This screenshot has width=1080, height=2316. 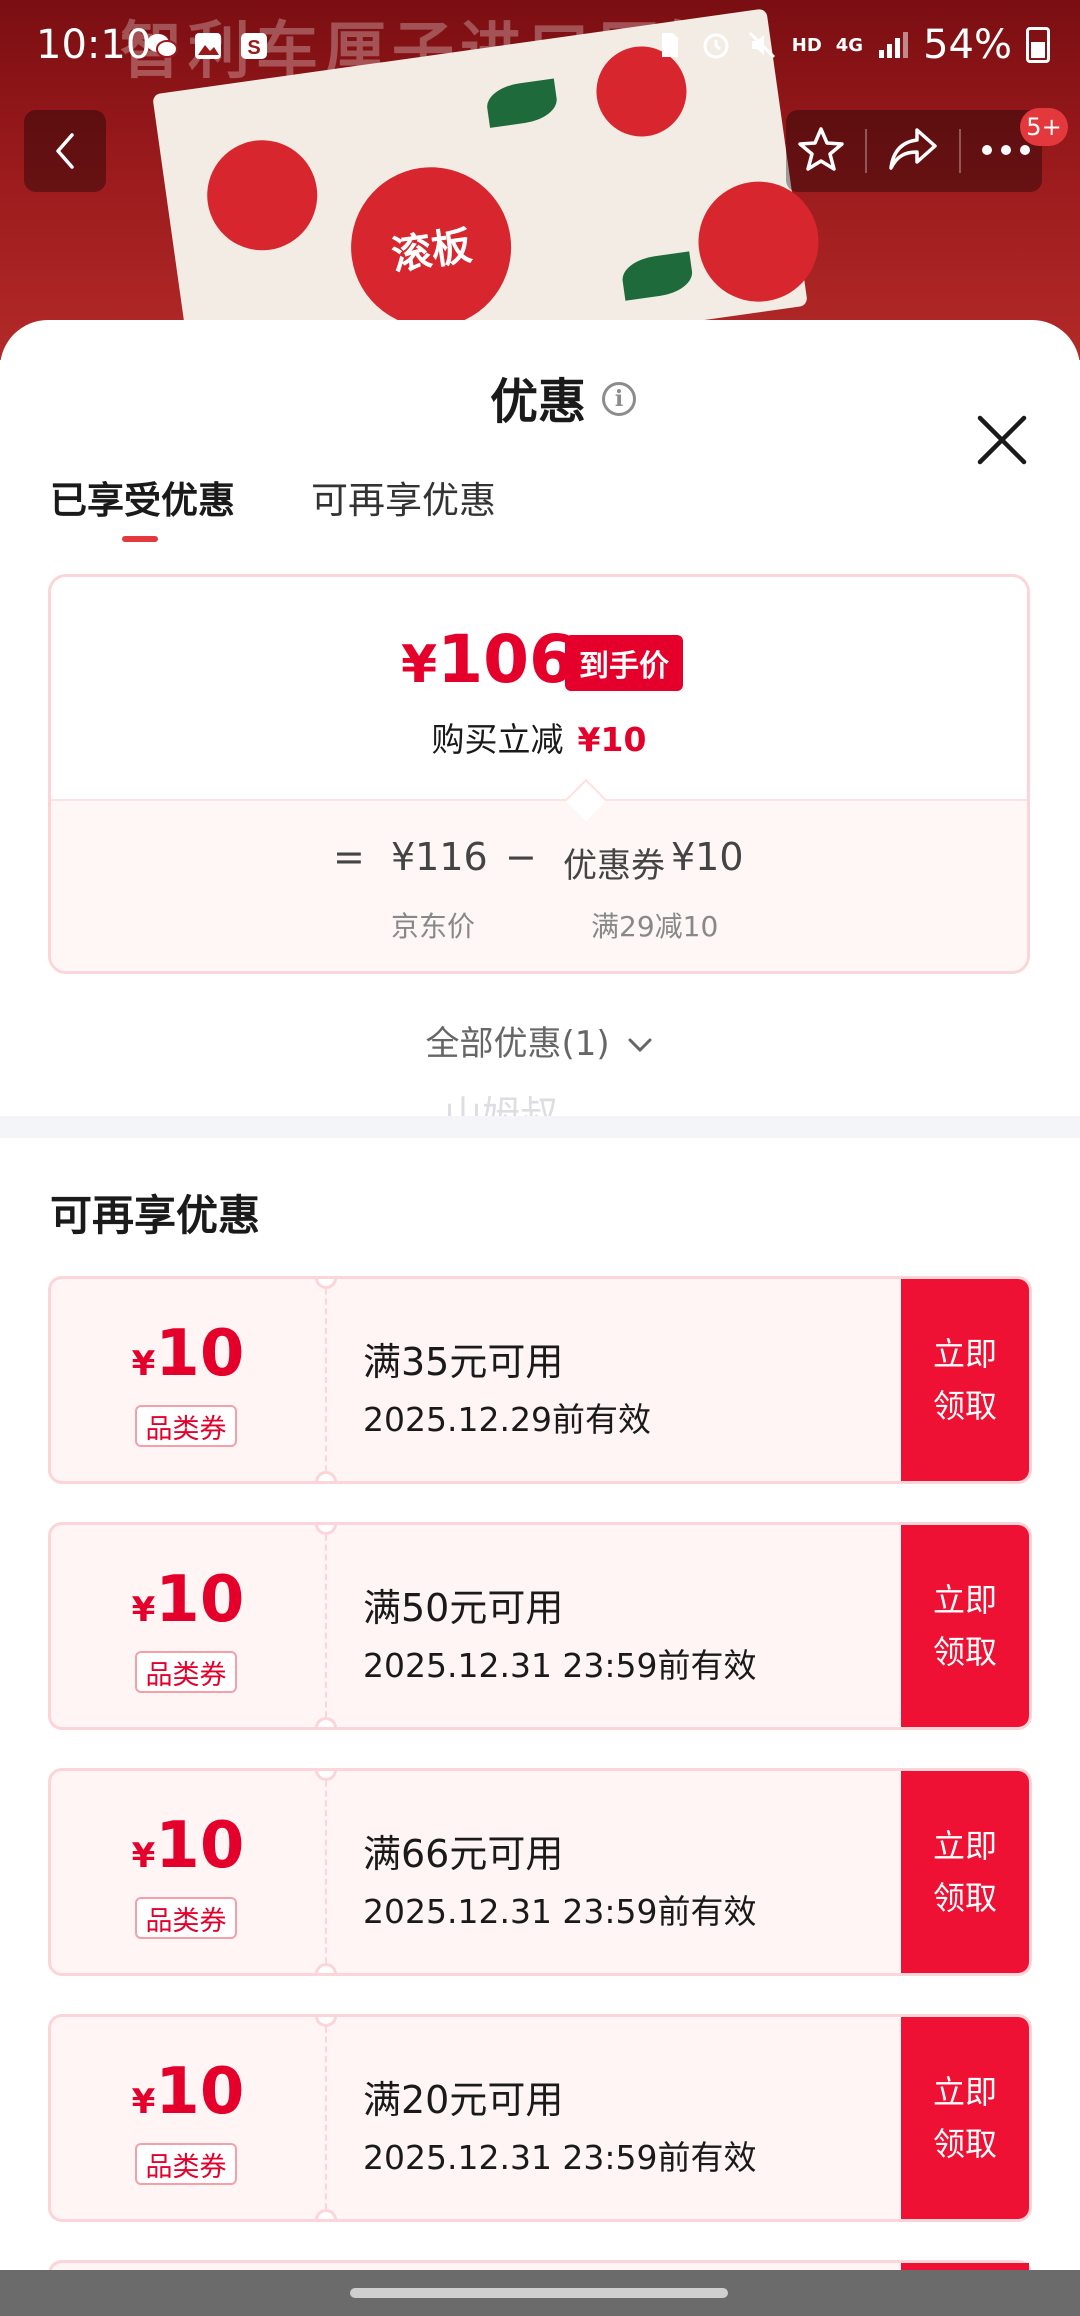 I want to click on final-price-value: 106, so click(x=506, y=659).